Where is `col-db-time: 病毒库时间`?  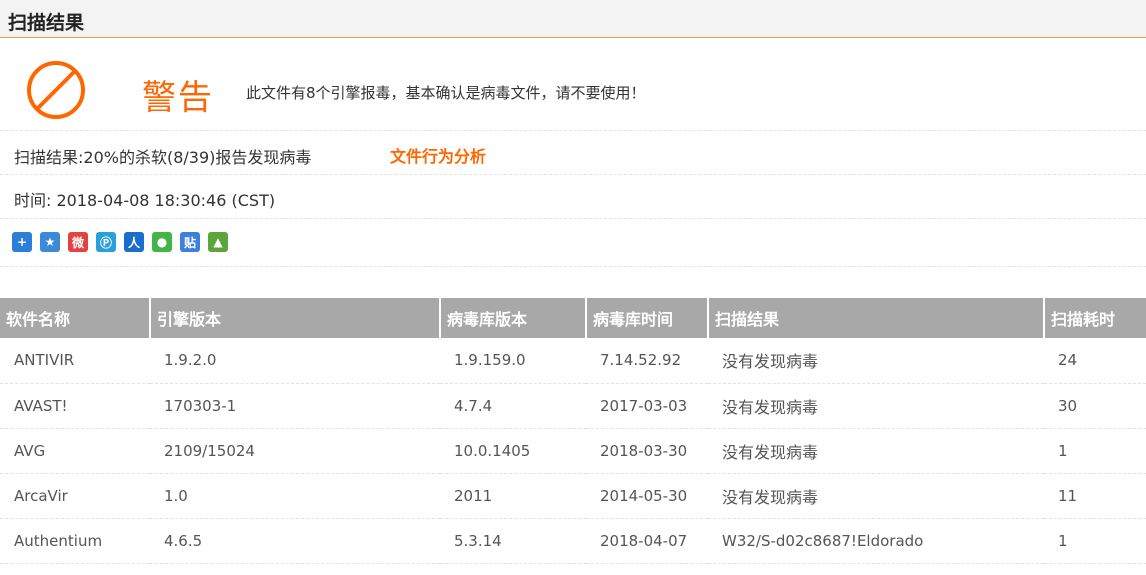
col-db-time: 病毒库时间 is located at coordinates (646, 318).